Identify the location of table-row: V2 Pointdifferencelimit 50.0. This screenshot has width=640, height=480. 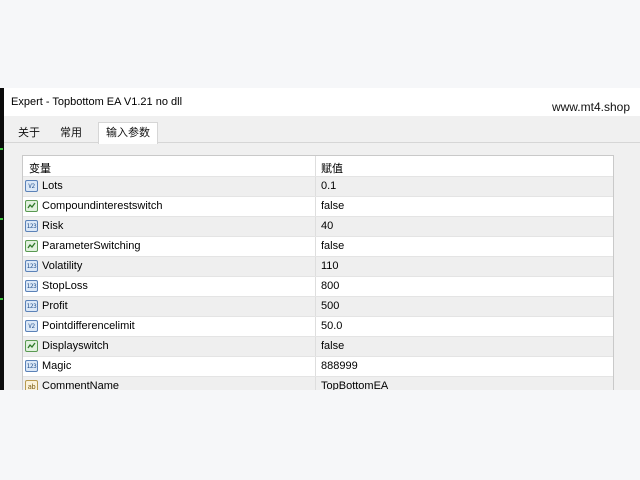
(318, 327).